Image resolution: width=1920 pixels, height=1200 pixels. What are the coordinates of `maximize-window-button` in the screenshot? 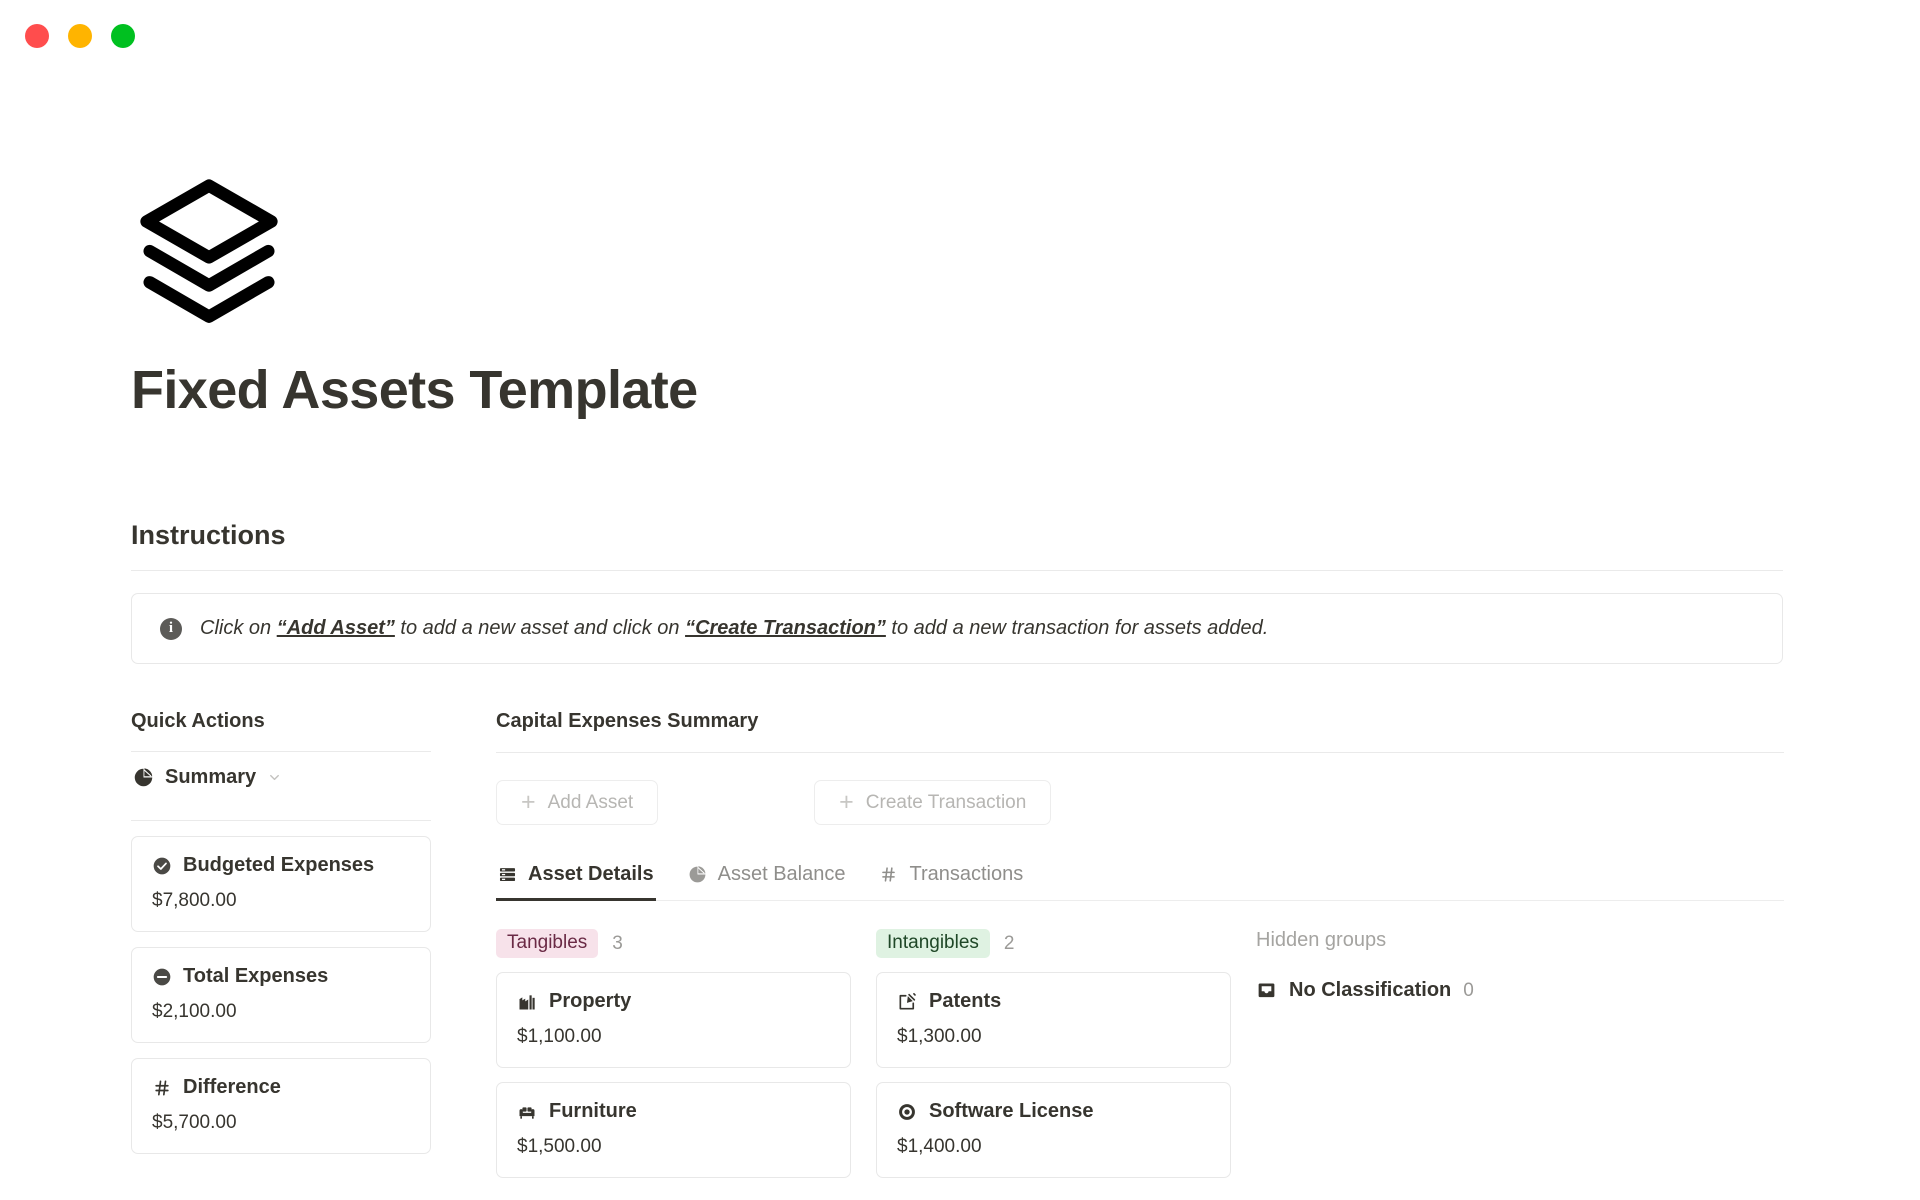 It's located at (123, 36).